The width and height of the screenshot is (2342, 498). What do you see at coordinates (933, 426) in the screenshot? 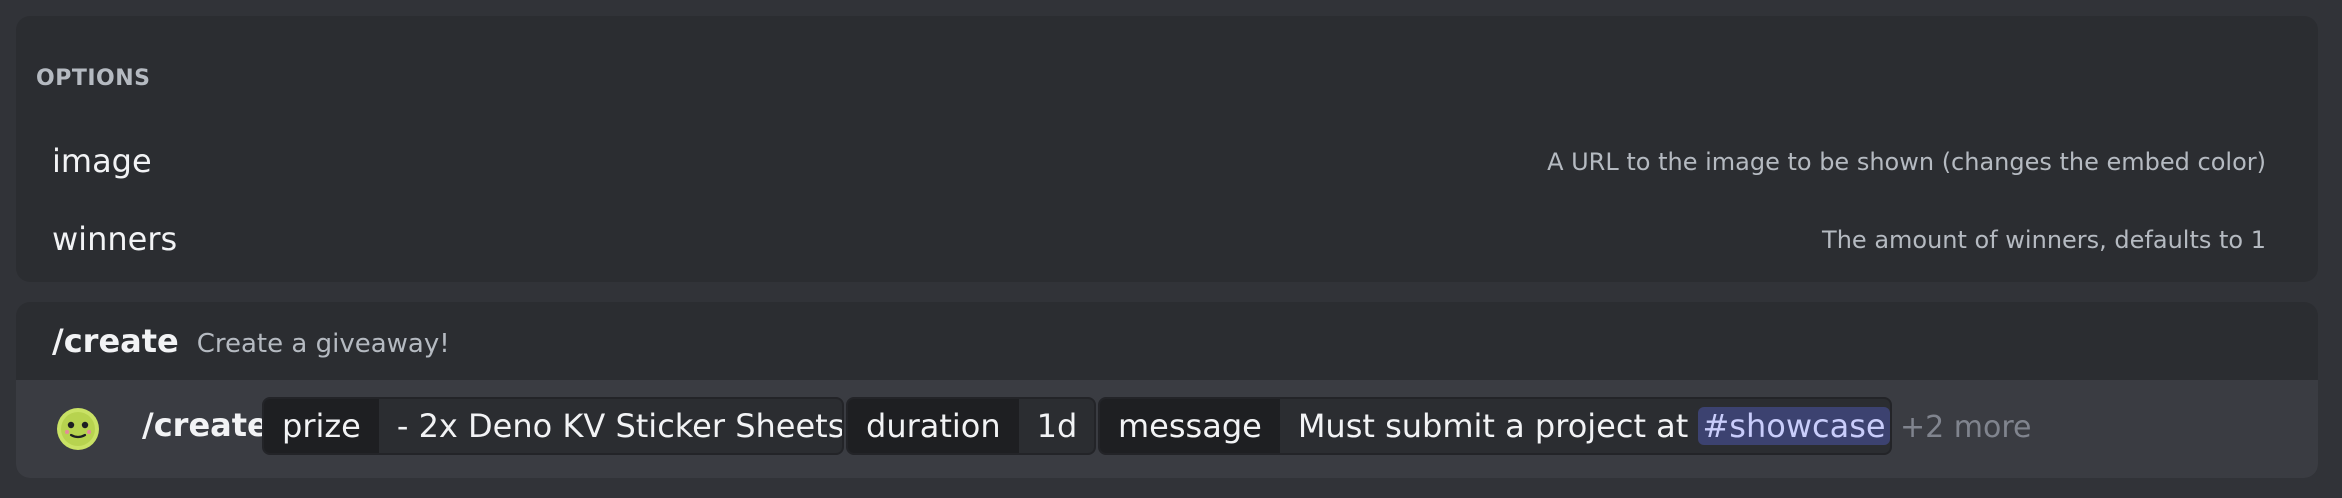
I see `param-name: duration` at bounding box center [933, 426].